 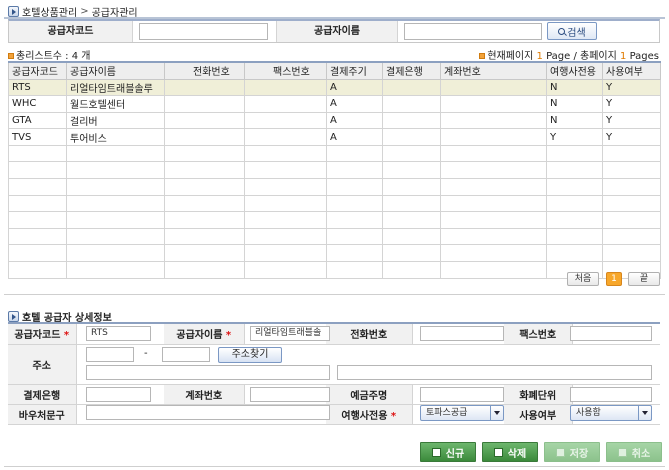 I want to click on use-select: 사용함, so click(x=611, y=413).